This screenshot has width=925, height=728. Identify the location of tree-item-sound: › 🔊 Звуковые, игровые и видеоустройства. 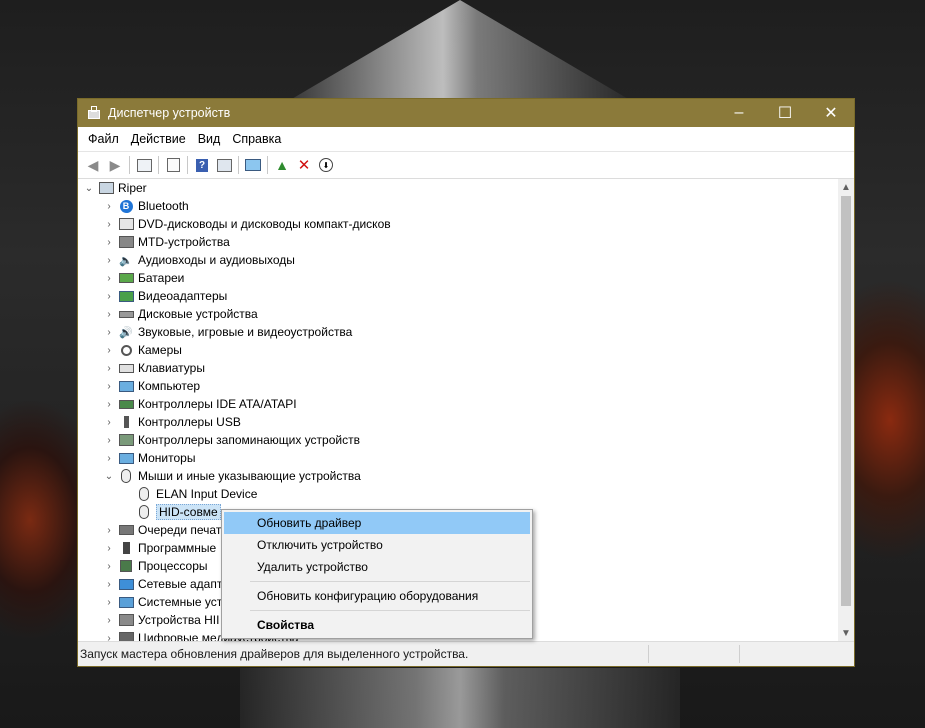
(459, 332).